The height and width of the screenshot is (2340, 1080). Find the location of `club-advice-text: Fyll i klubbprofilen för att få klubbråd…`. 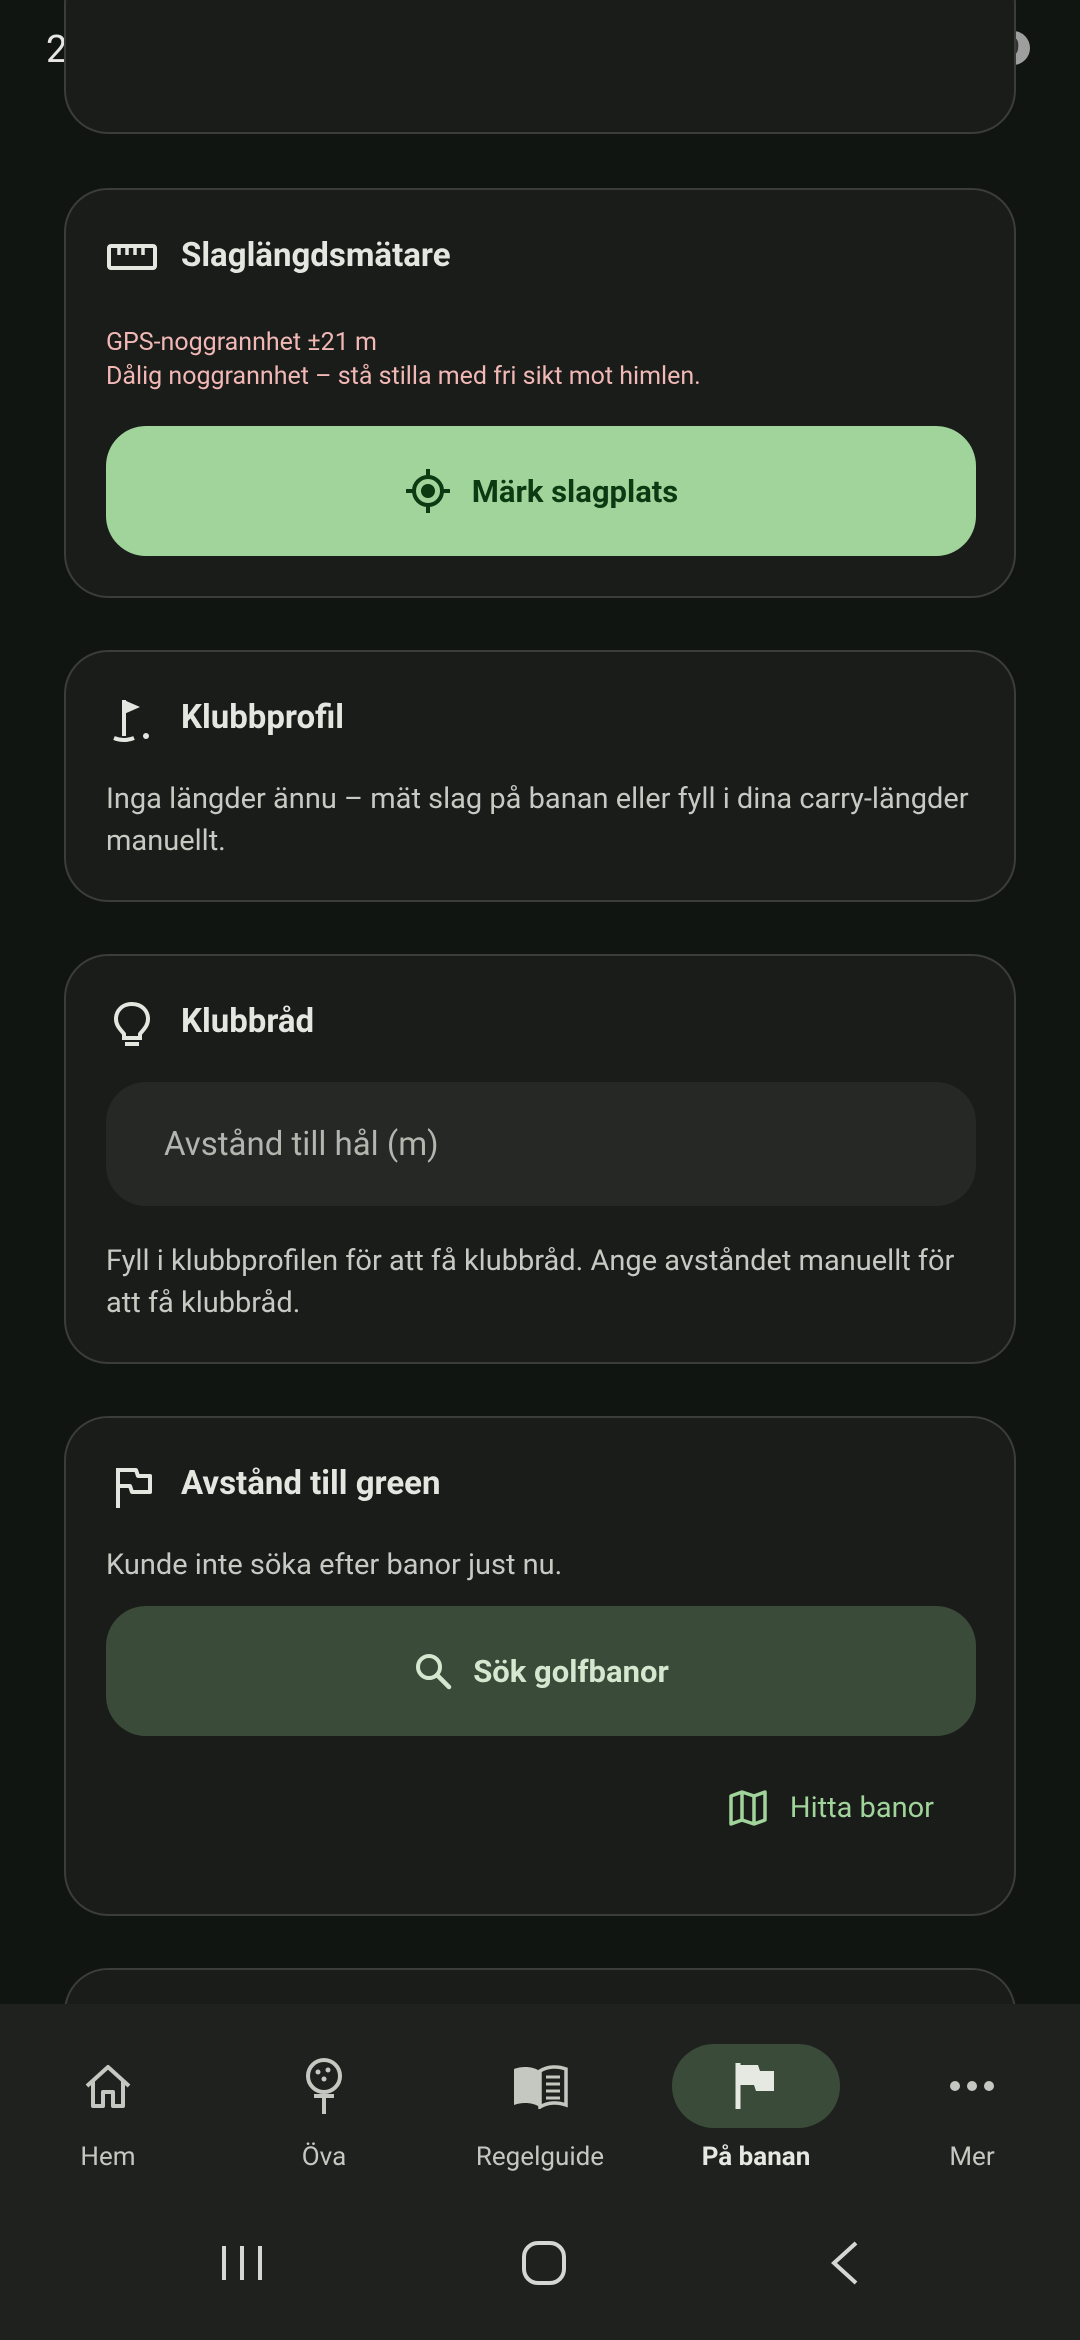

club-advice-text: Fyll i klubbprofilen för att få klubbråd… is located at coordinates (530, 1282).